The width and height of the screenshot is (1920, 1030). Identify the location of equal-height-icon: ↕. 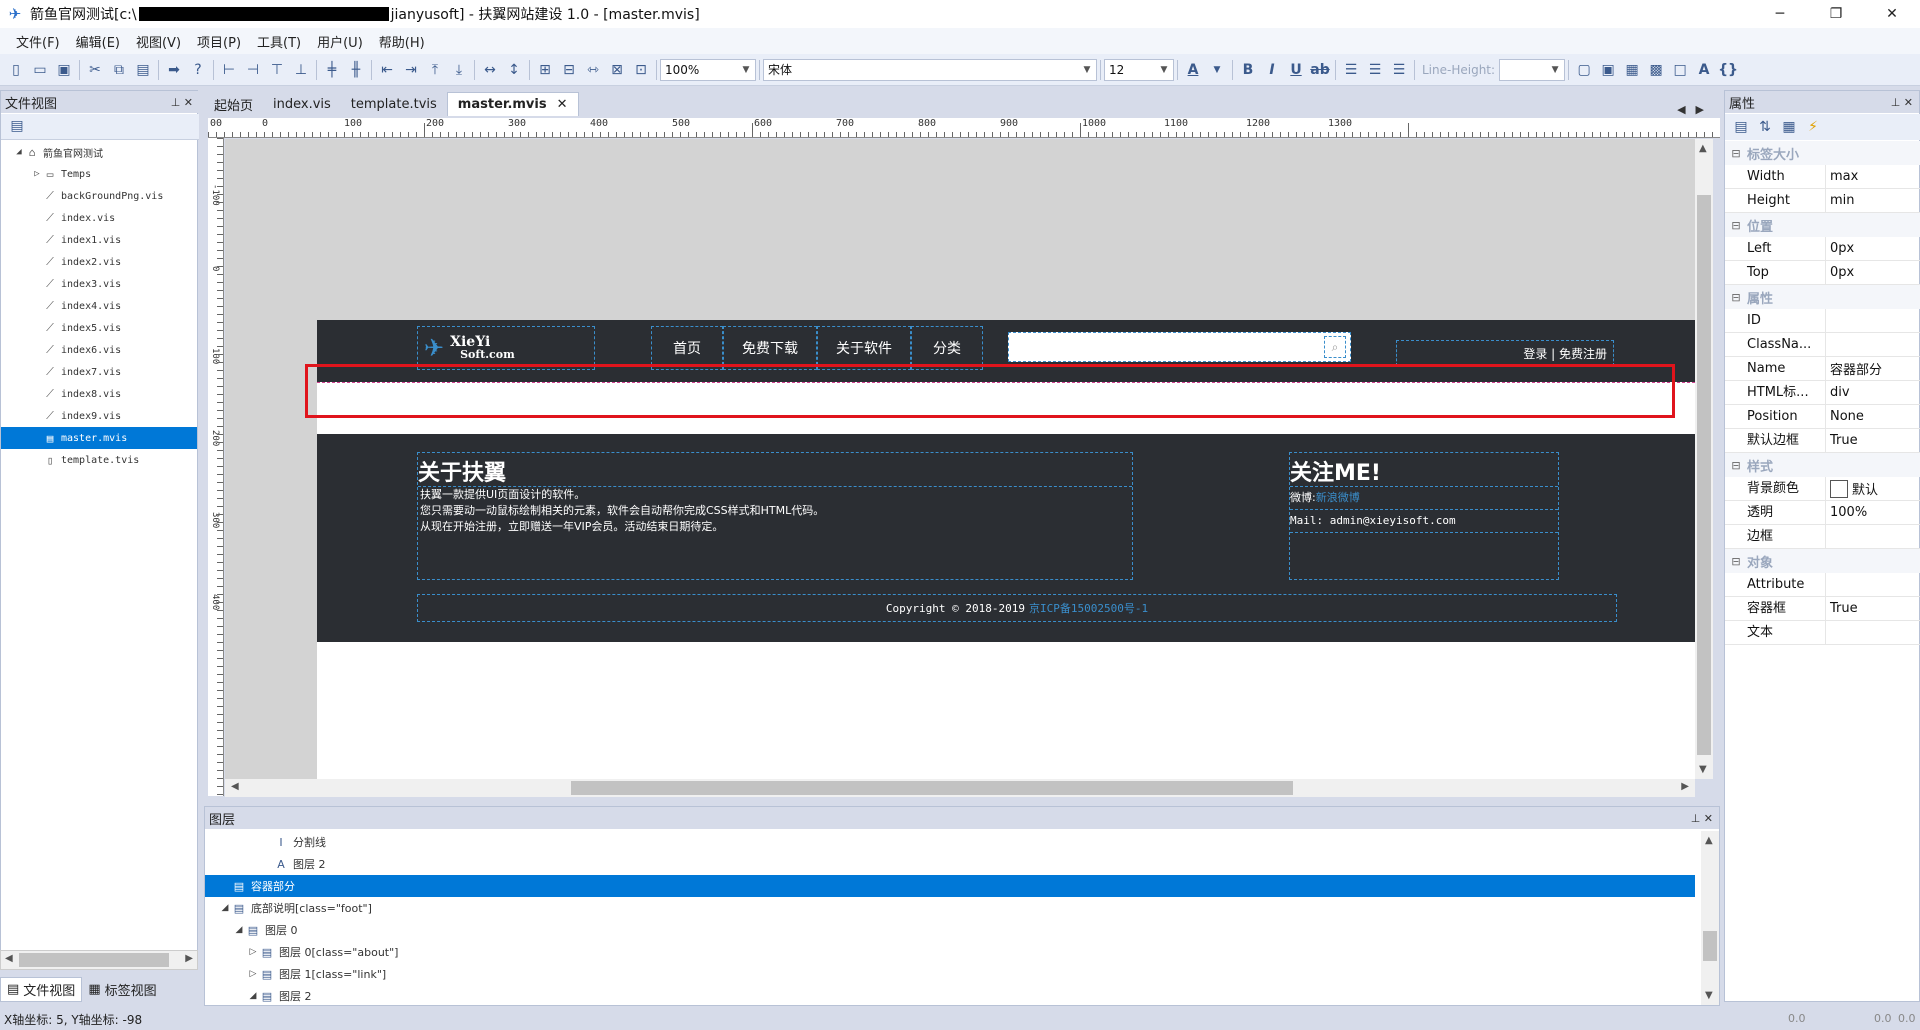
(514, 70).